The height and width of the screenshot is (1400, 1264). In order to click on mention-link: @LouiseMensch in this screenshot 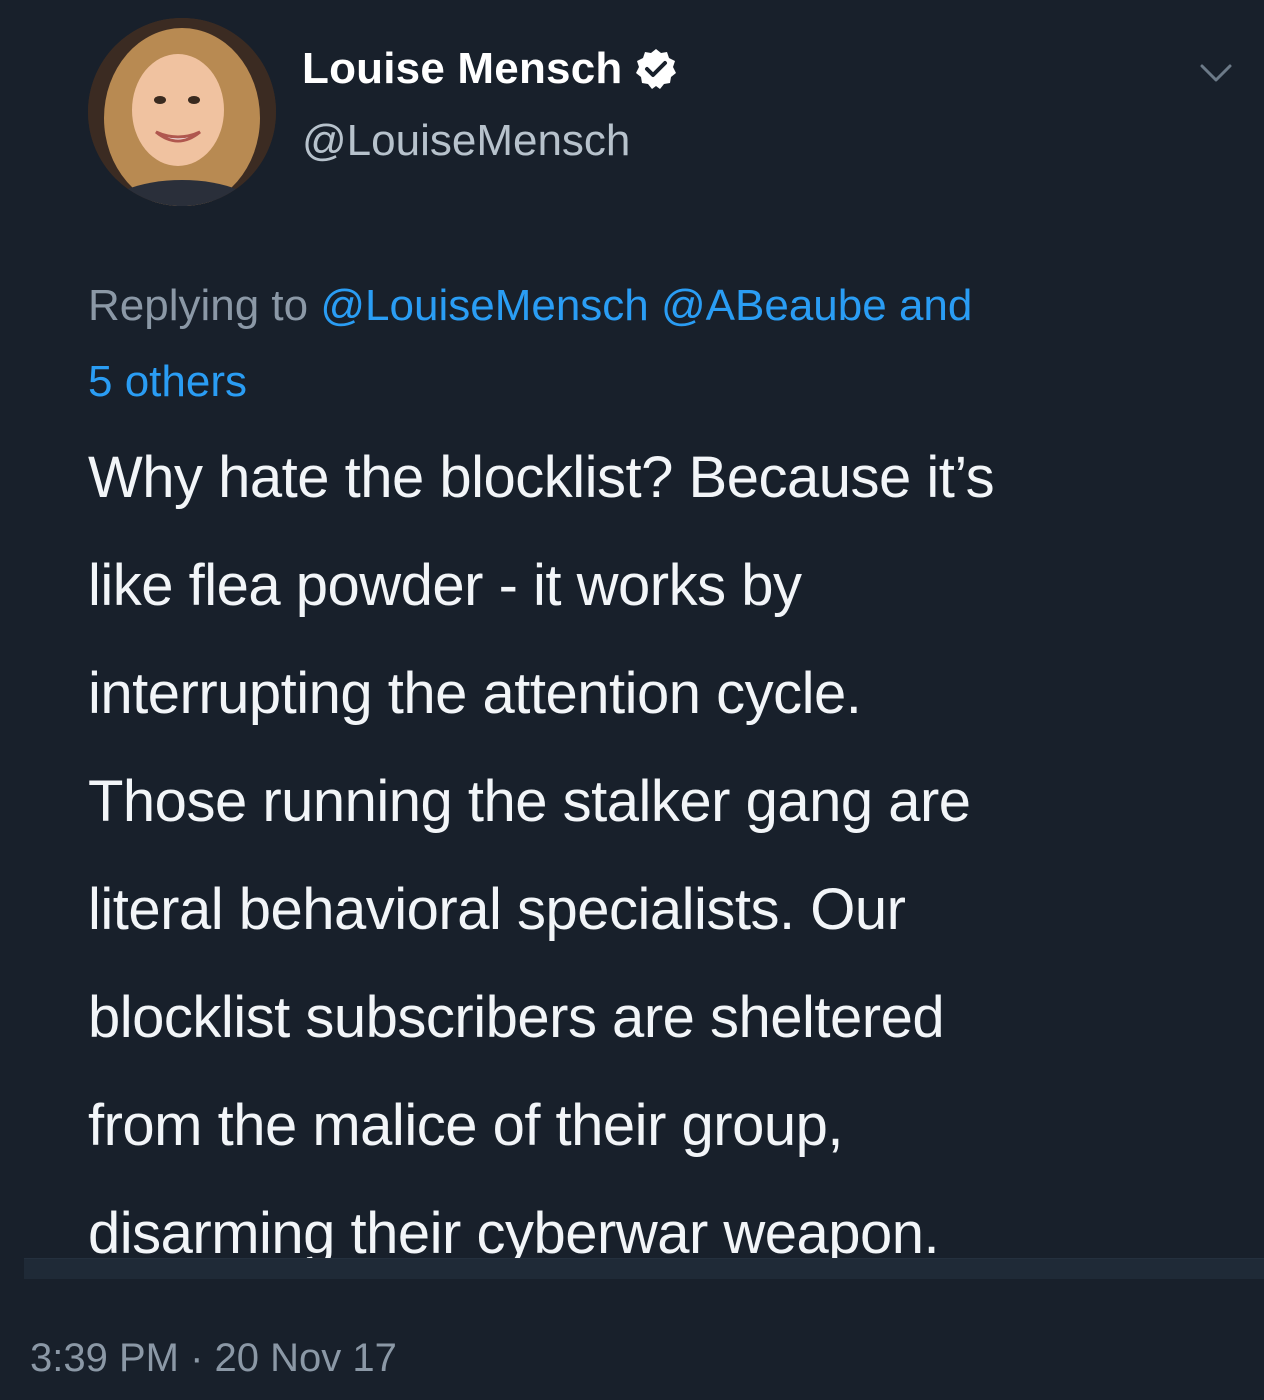, I will do `click(484, 305)`.